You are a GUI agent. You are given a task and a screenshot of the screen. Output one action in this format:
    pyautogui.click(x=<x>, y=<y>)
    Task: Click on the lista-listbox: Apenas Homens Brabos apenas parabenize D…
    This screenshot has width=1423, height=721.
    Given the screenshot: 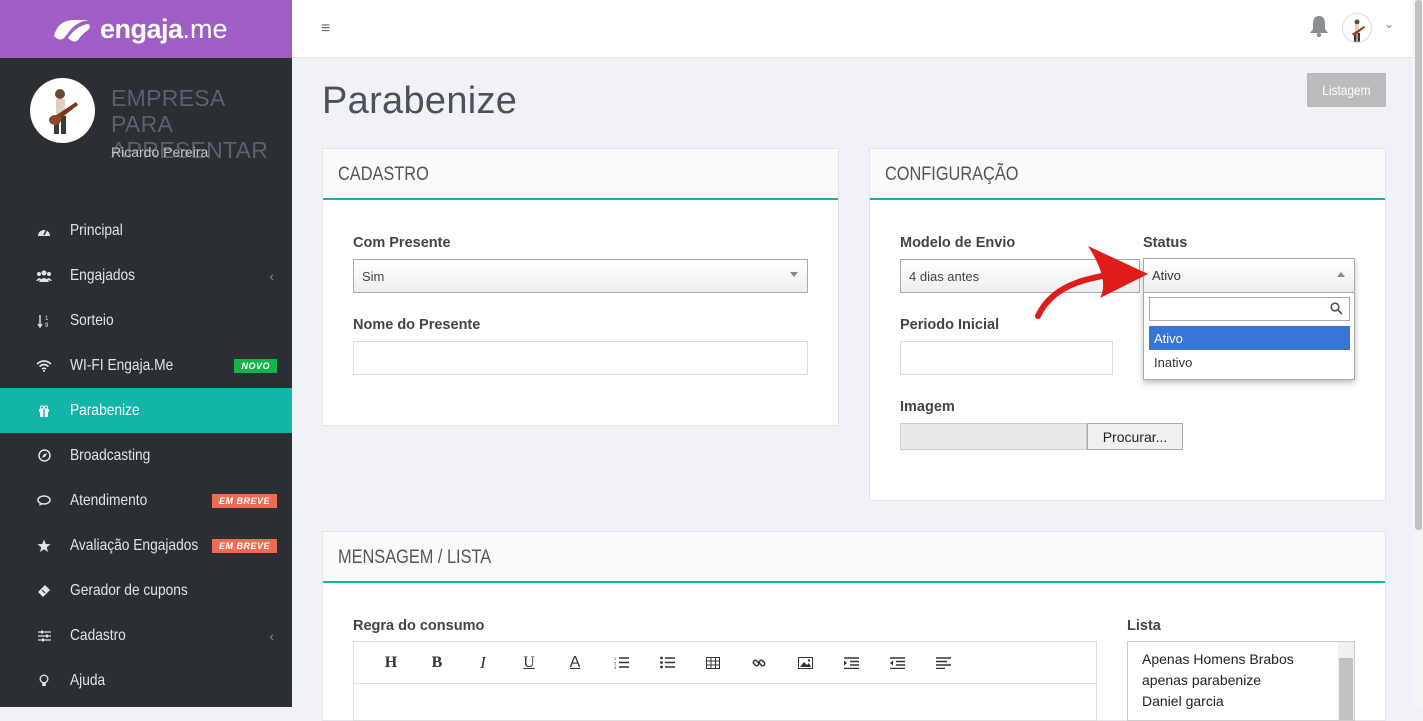 What is the action you would take?
    pyautogui.click(x=1241, y=681)
    